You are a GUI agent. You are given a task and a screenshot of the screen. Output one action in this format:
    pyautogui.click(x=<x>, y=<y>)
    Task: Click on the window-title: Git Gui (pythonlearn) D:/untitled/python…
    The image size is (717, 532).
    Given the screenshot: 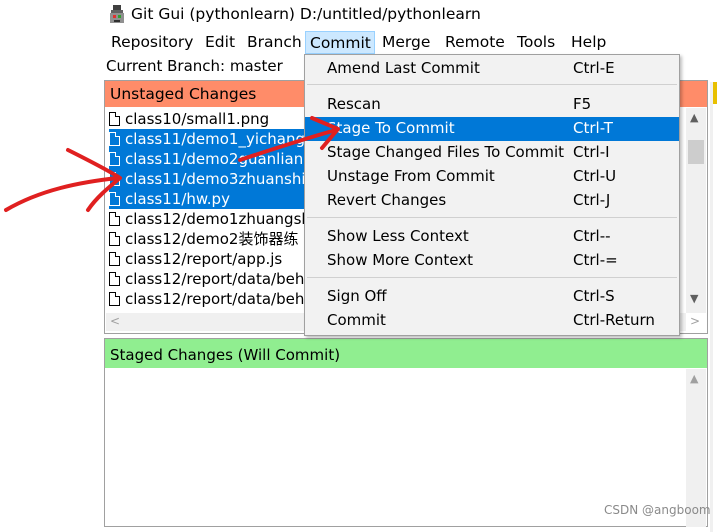 What is the action you would take?
    pyautogui.click(x=306, y=14)
    